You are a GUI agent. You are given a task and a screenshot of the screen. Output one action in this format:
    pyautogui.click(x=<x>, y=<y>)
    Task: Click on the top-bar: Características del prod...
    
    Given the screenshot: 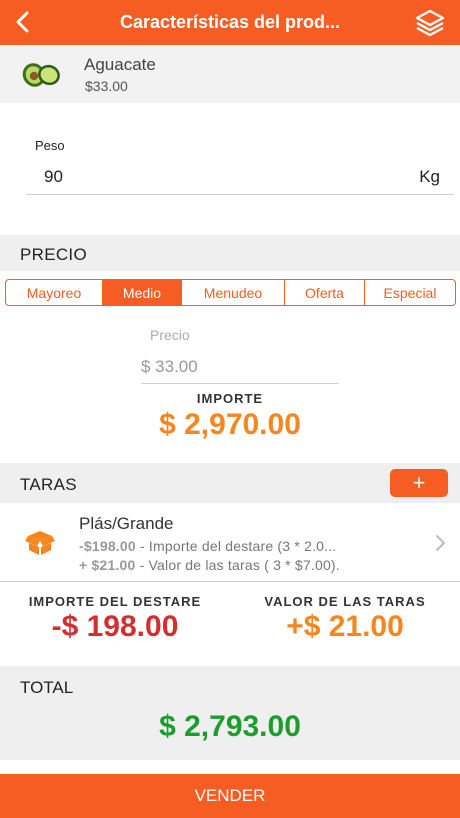 What is the action you would take?
    pyautogui.click(x=230, y=22)
    